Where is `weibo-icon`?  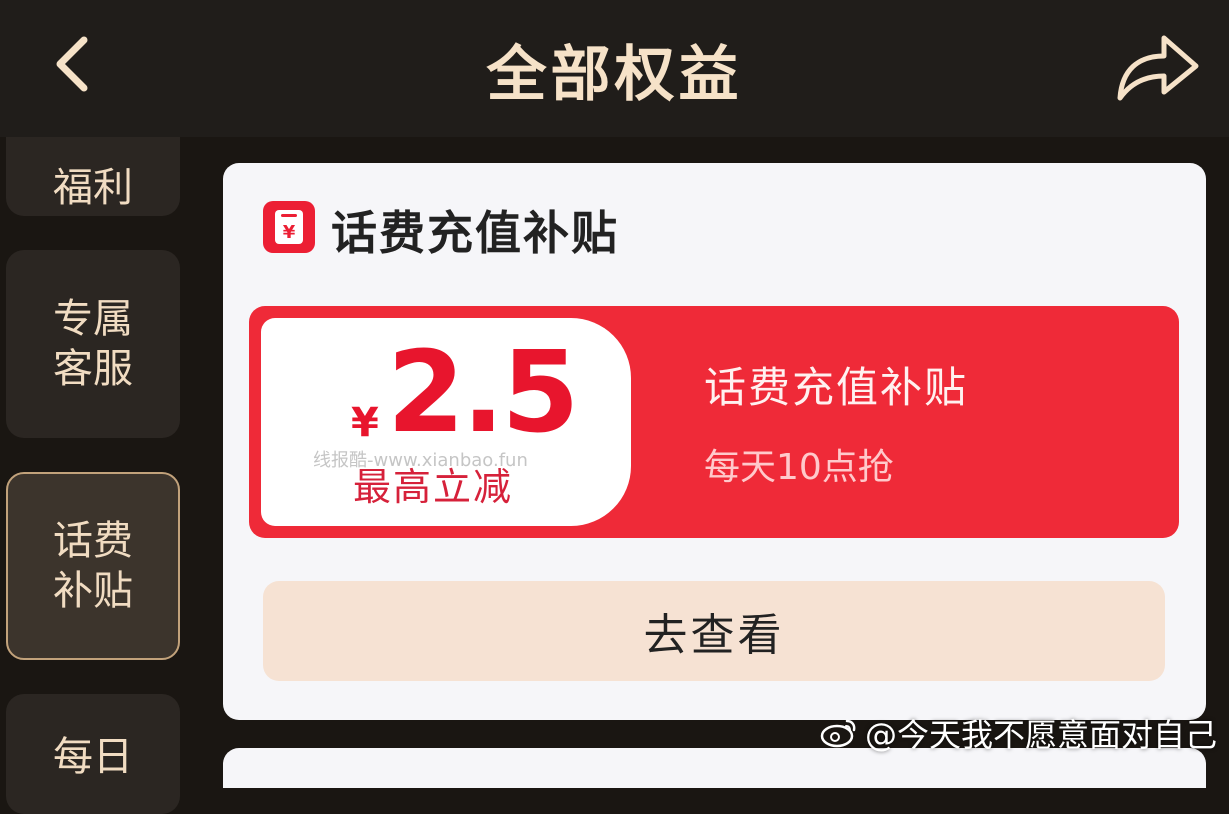
weibo-icon is located at coordinates (838, 733).